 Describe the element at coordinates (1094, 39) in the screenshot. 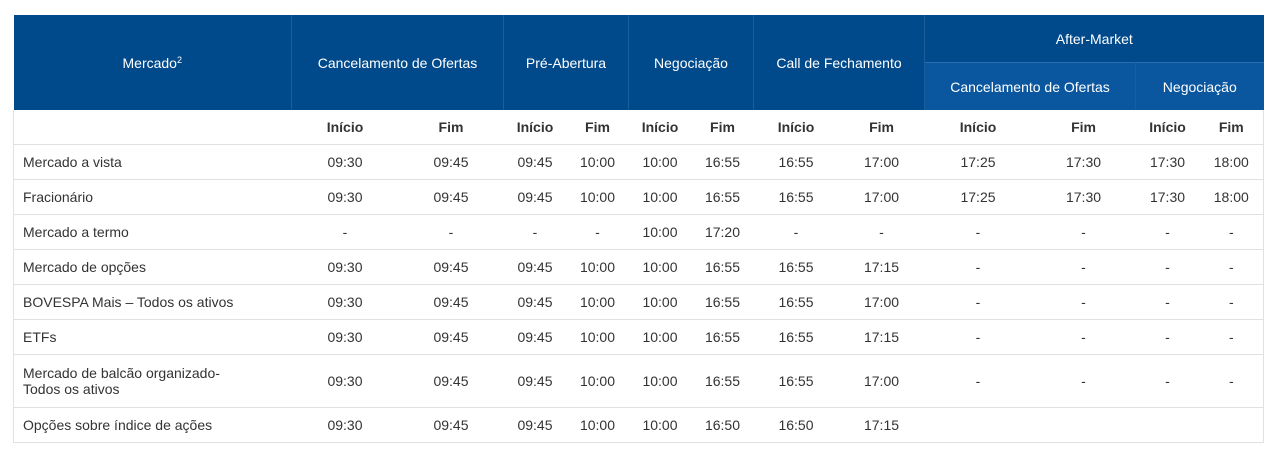

I see `header-after-market: After-Market` at that location.